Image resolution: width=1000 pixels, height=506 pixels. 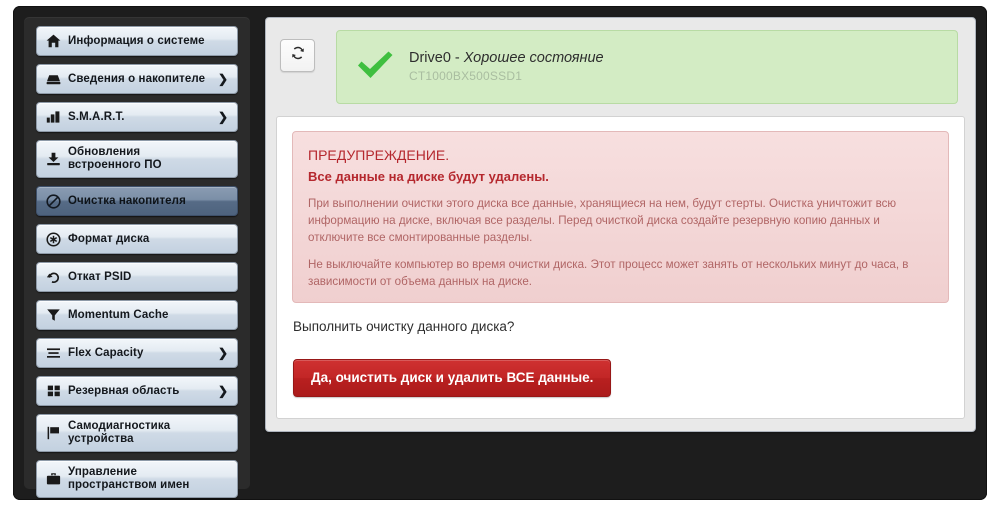 I want to click on briefcase-icon, so click(x=53, y=479).